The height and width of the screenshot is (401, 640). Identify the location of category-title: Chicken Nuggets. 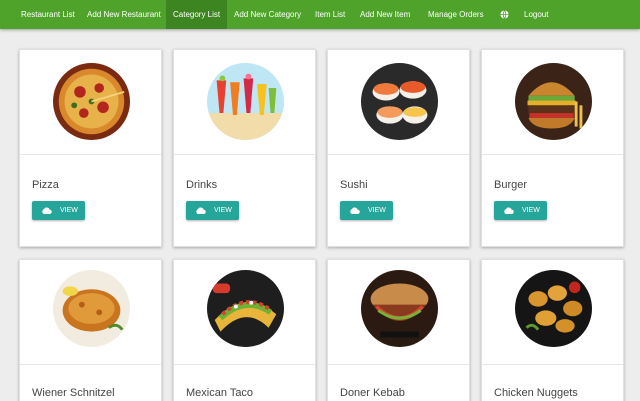
(536, 393).